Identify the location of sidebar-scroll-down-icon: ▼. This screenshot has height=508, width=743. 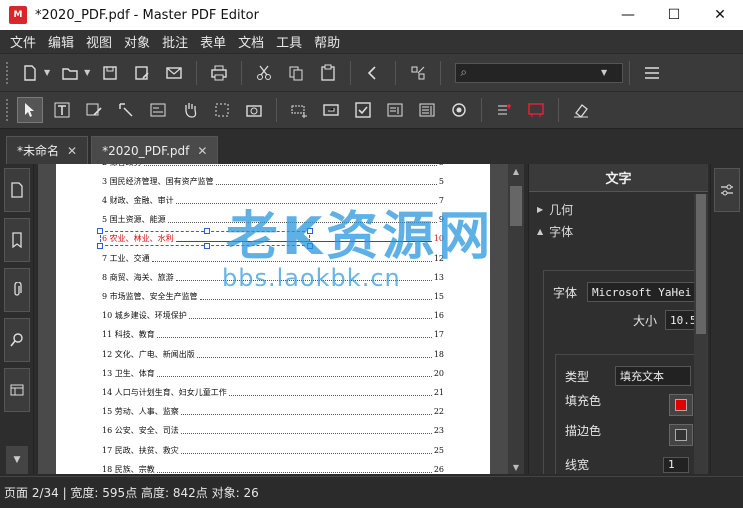
(17, 460).